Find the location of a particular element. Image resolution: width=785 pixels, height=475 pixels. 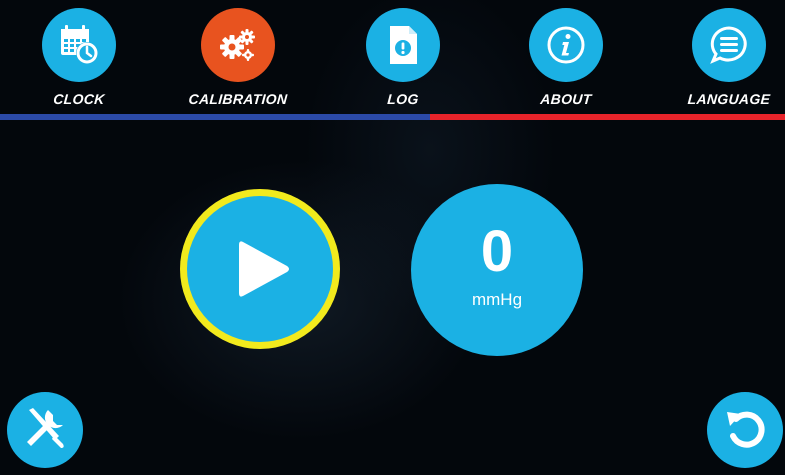

nav-item-calibration: CALIBRATION is located at coordinates (238, 60).